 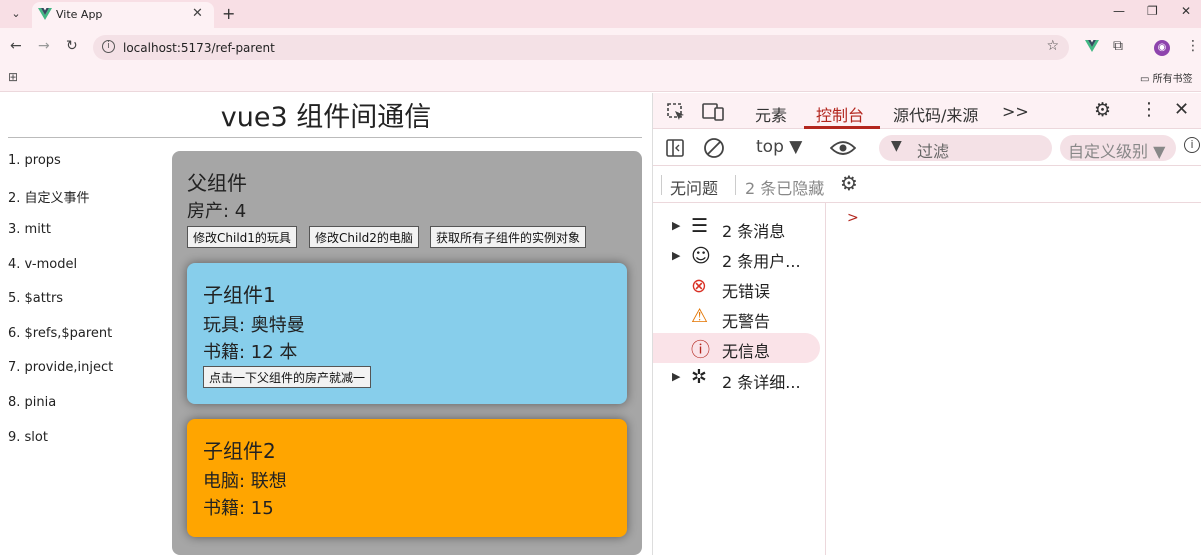 What do you see at coordinates (754, 231) in the screenshot?
I see `sidebar-item-label: 2 条消息` at bounding box center [754, 231].